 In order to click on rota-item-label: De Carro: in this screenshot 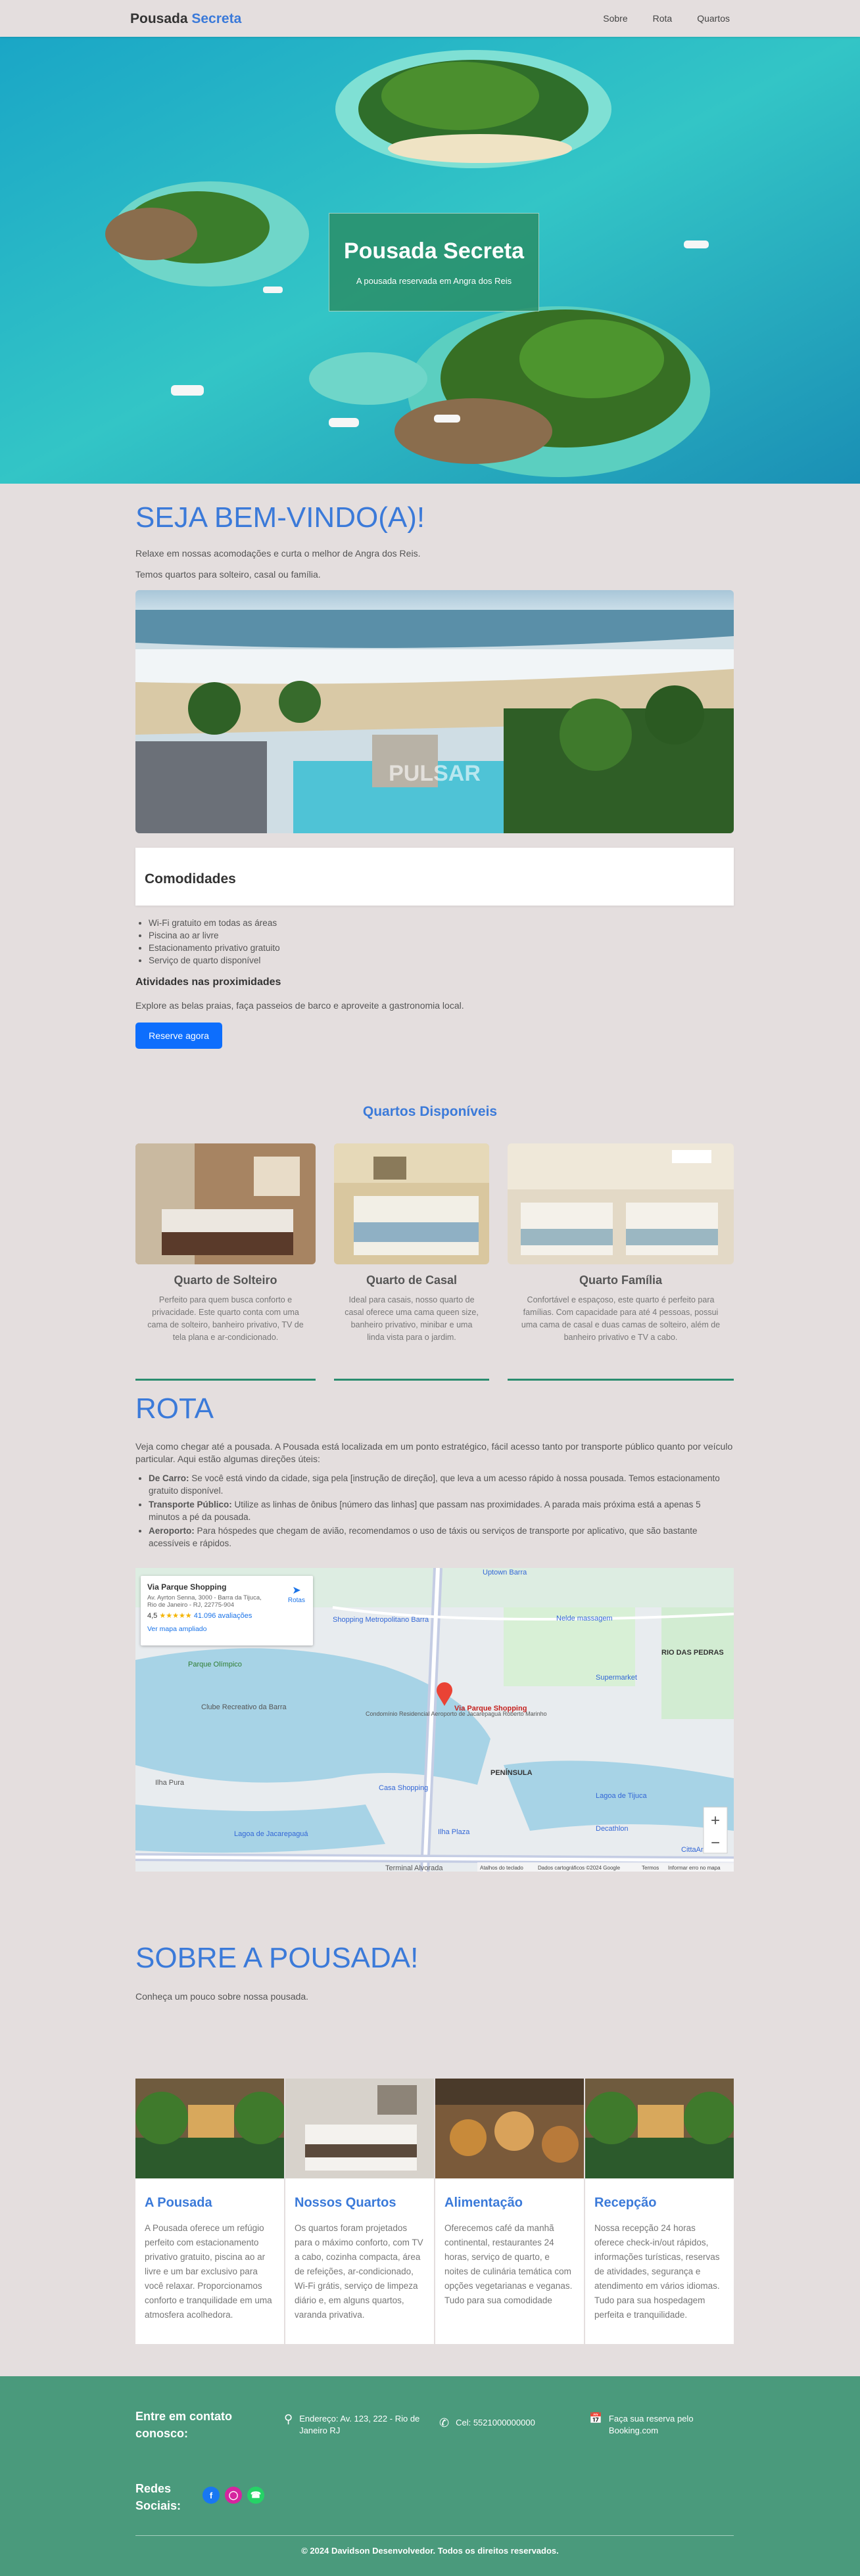, I will do `click(169, 1478)`.